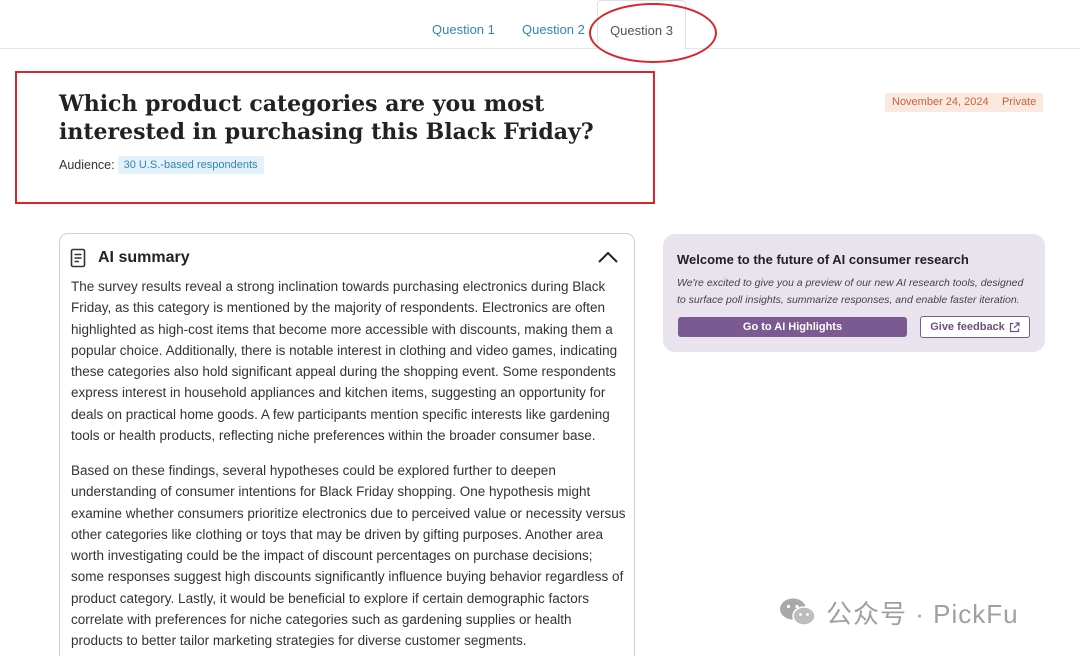  I want to click on visibility-badge: Private, so click(1019, 102).